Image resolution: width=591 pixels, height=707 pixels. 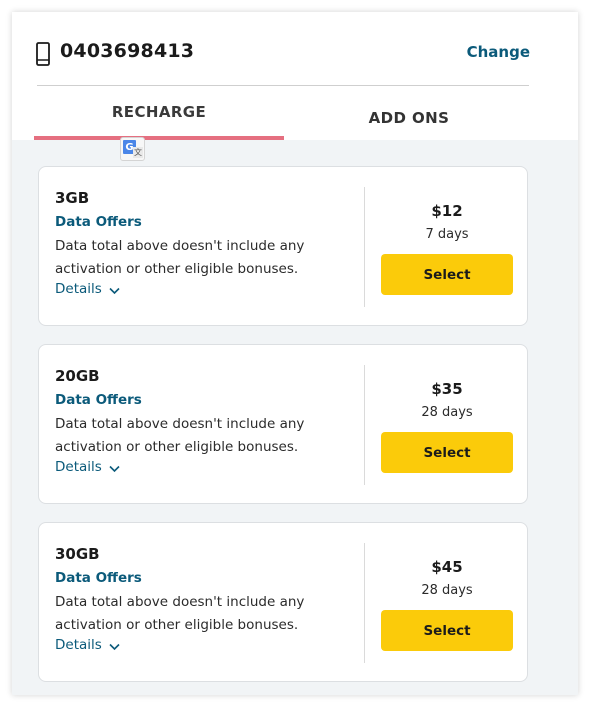 I want to click on offer-duration: 7 days, so click(x=447, y=234).